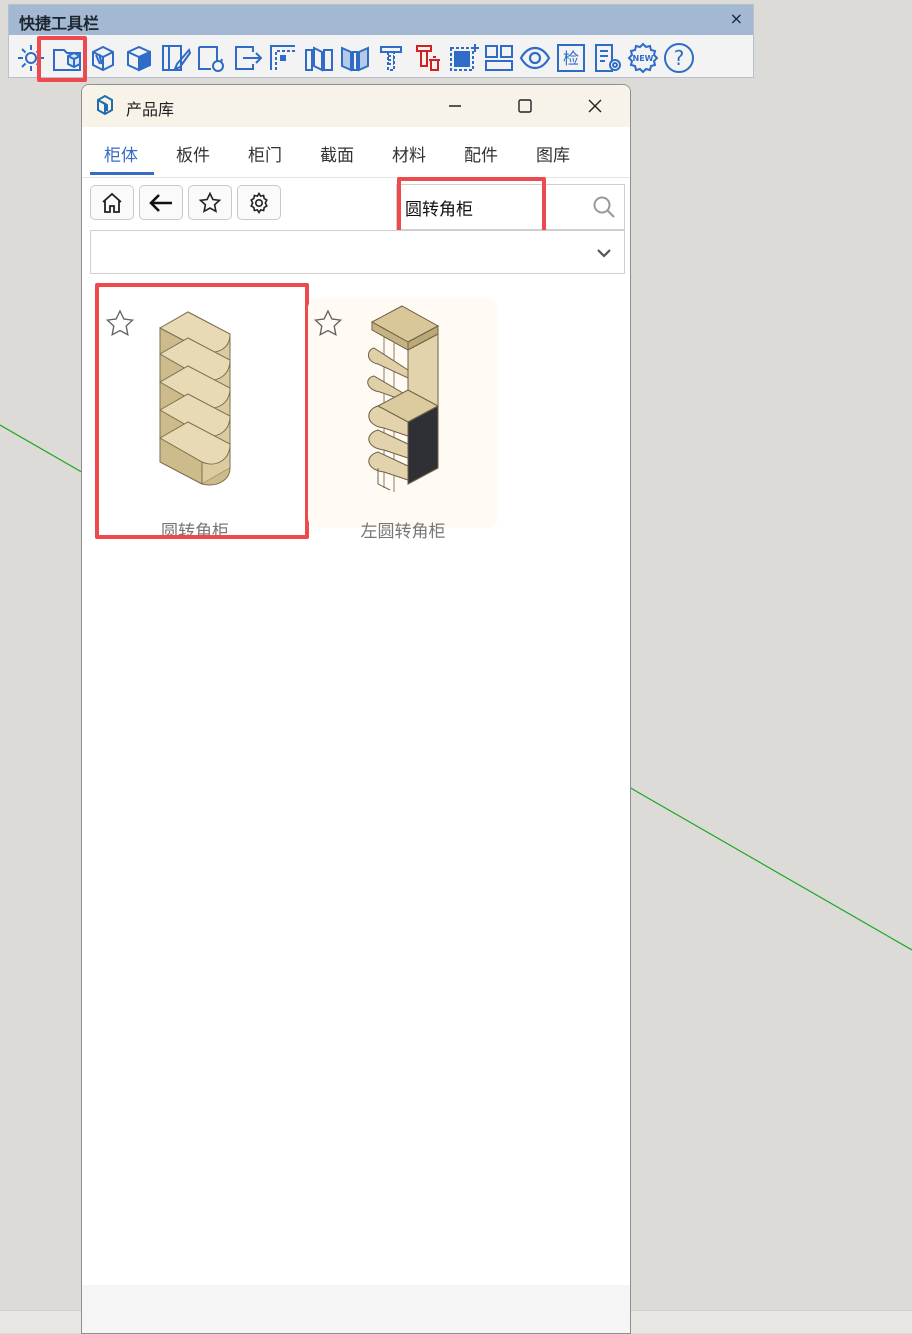 The image size is (912, 1334). I want to click on new-badge-label: NEW, so click(642, 58).